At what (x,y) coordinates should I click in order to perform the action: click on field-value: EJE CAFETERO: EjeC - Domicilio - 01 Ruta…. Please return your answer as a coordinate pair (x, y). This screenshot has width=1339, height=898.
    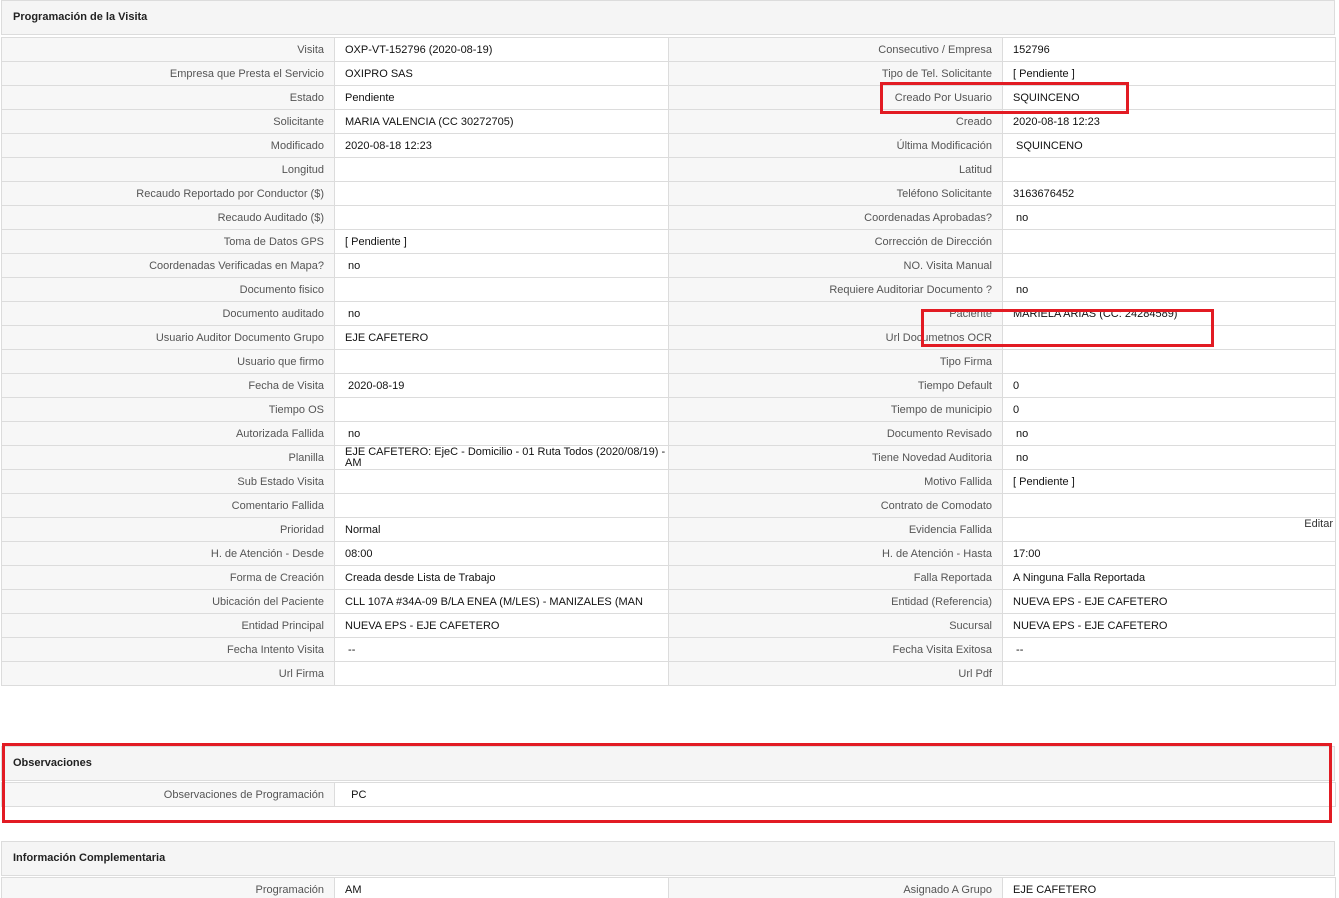
    Looking at the image, I should click on (501, 457).